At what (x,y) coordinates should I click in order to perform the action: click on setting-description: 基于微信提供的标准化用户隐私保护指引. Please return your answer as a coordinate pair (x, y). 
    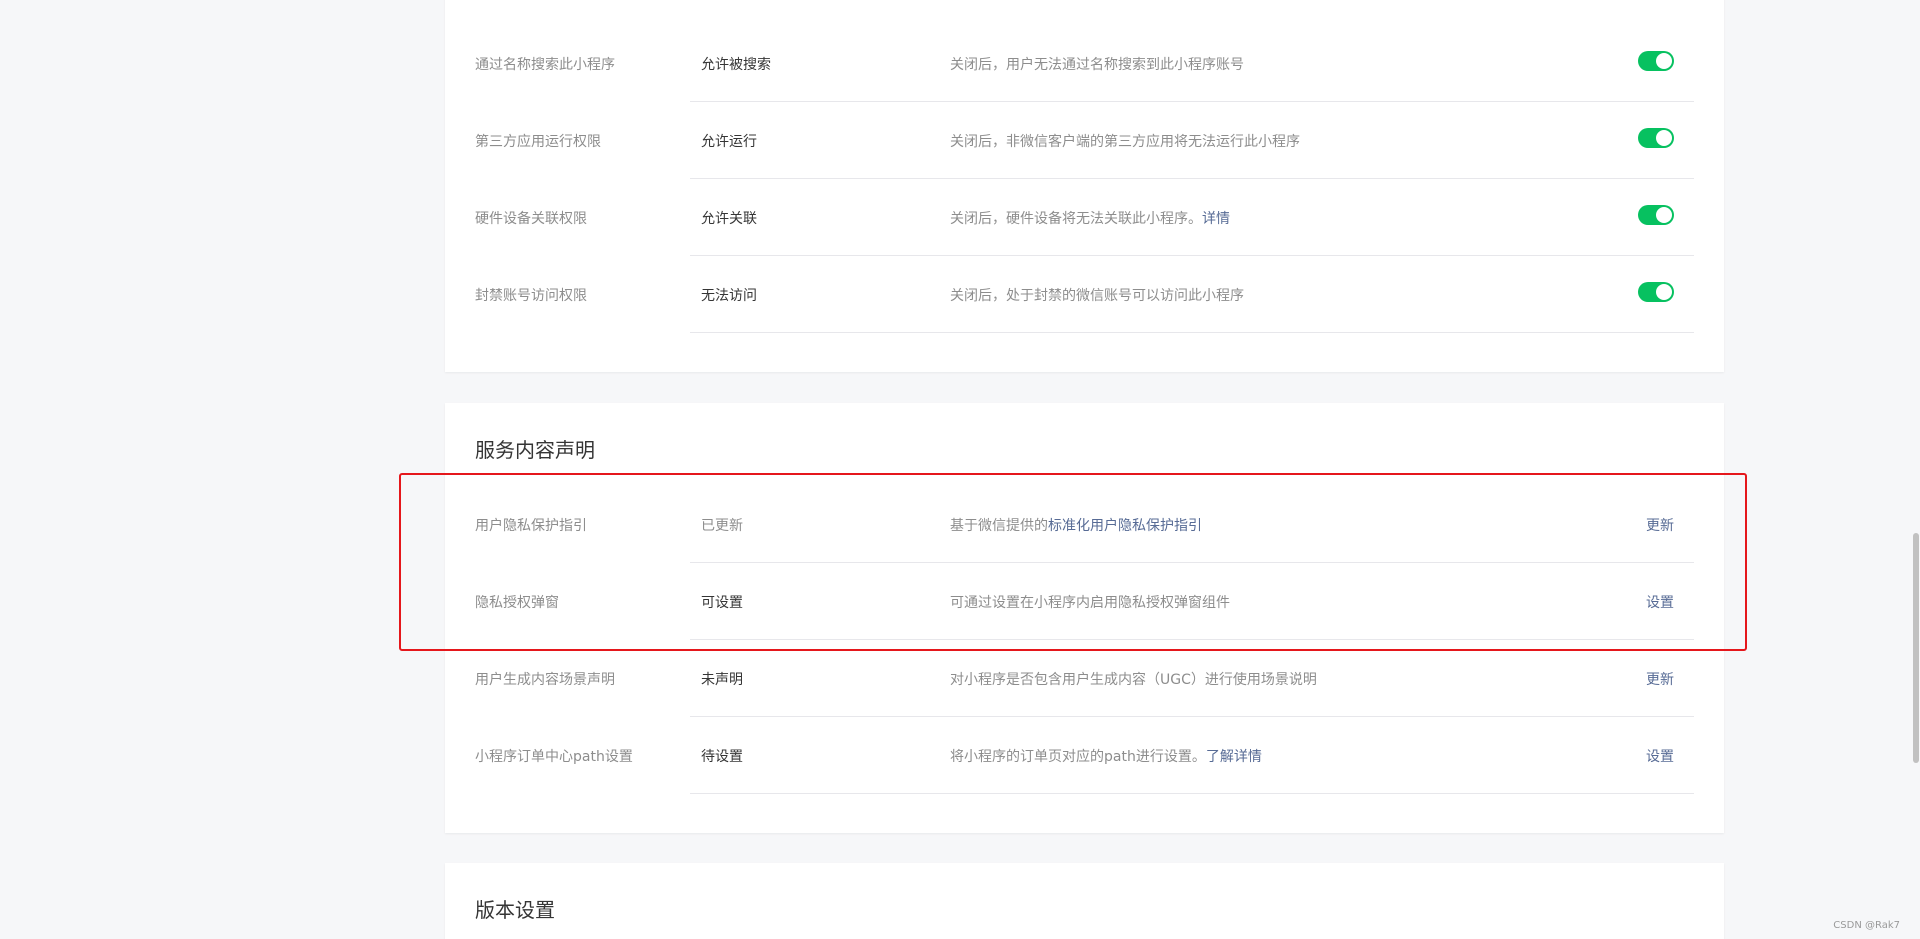
    Looking at the image, I should click on (1076, 525).